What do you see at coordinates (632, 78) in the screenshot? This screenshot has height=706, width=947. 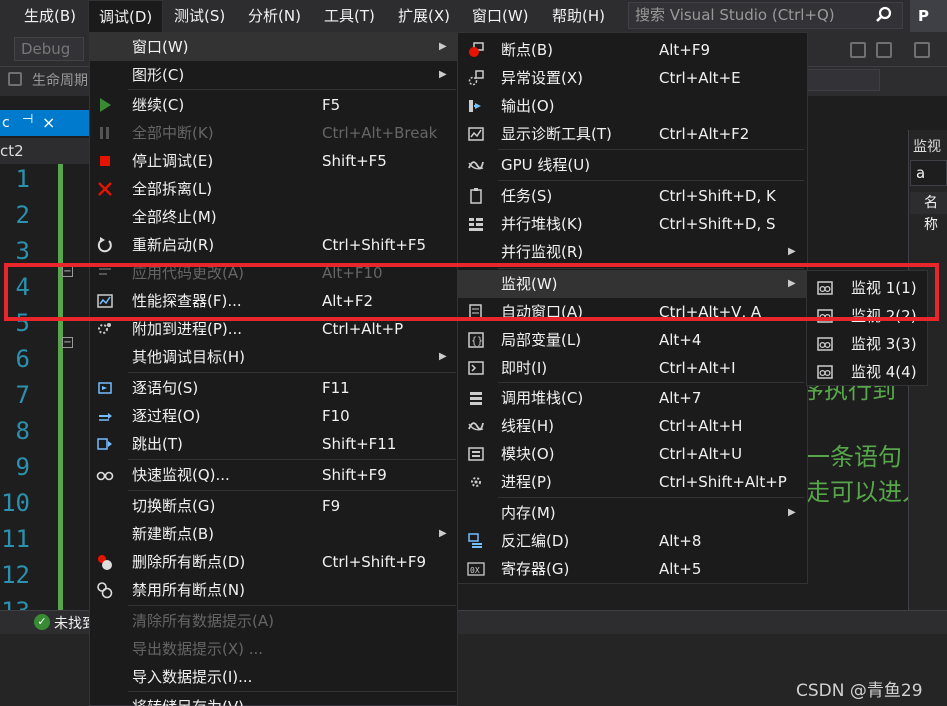 I see `window-menu-item: 异常设置(X) Ctrl+Alt+E` at bounding box center [632, 78].